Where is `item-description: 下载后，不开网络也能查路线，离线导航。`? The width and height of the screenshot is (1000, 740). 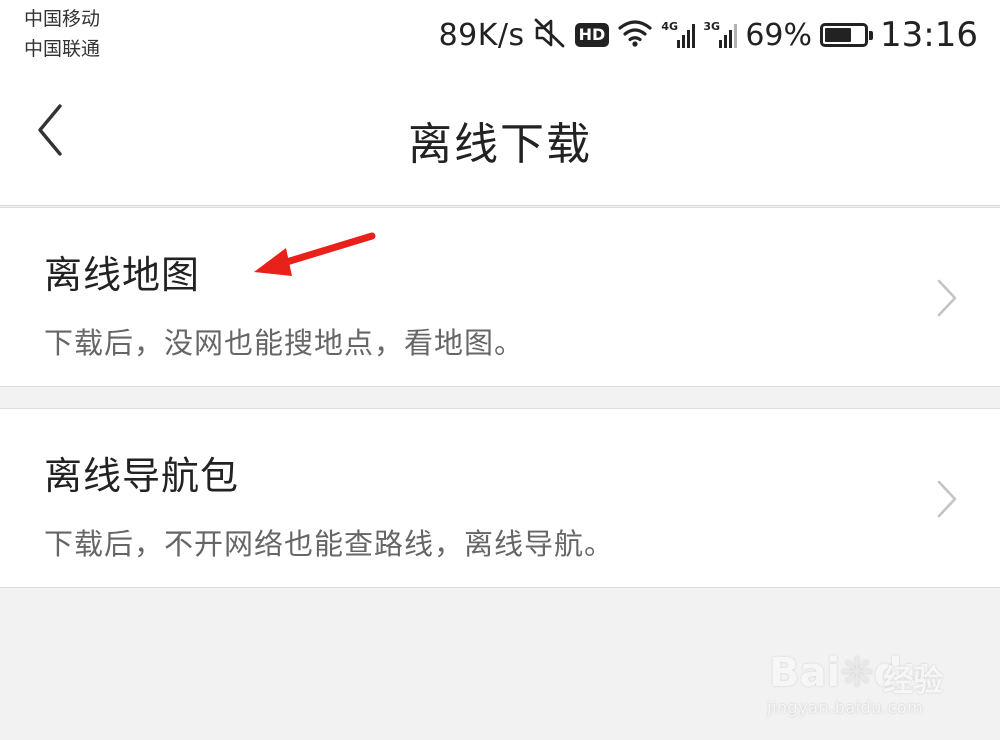
item-description: 下载后，不开网络也能查路线，离线导航。 is located at coordinates (329, 544).